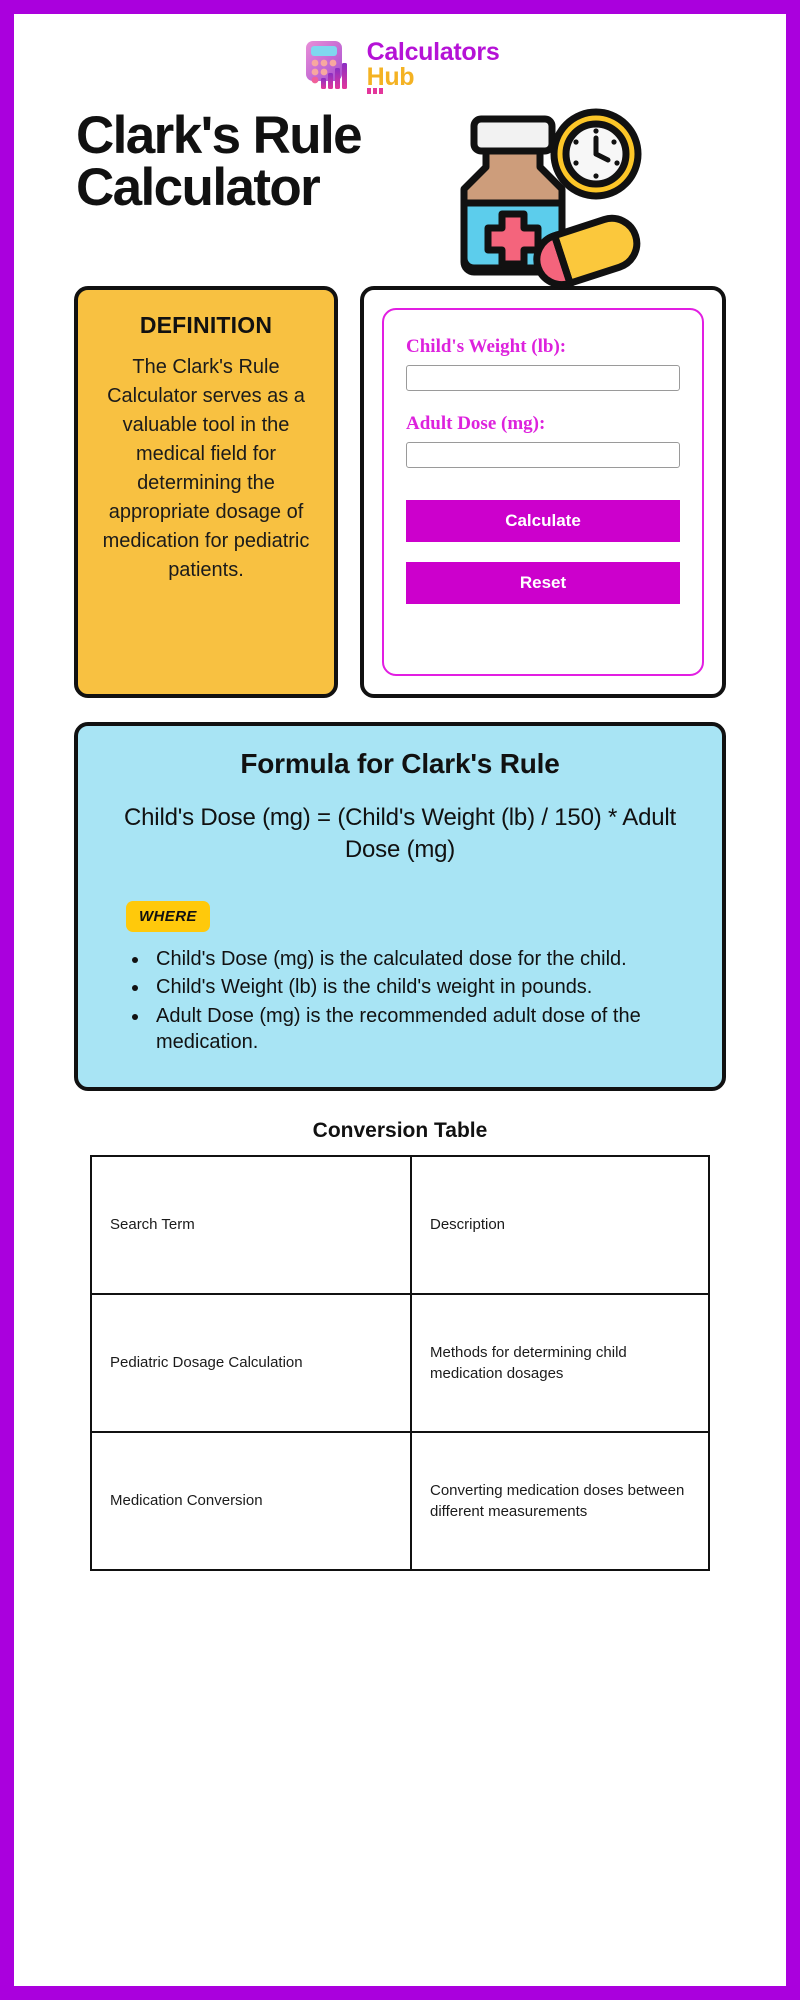 This screenshot has height=2000, width=800. What do you see at coordinates (543, 521) in the screenshot?
I see `calculate-button: Calculate` at bounding box center [543, 521].